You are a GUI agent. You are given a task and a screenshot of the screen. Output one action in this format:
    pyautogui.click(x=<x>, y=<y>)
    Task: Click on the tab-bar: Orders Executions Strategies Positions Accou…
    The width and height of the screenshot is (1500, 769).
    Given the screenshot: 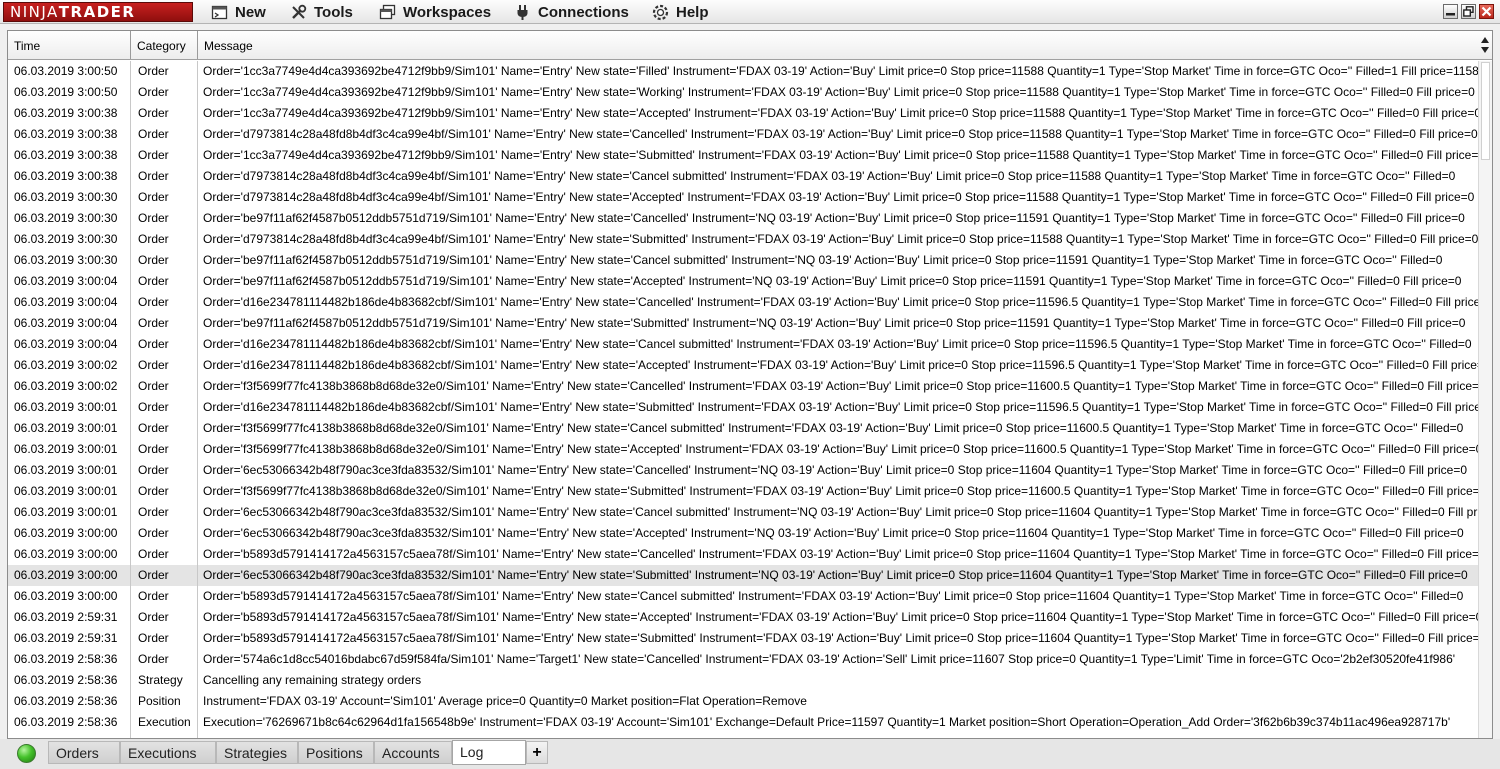 What is the action you would take?
    pyautogui.click(x=750, y=754)
    